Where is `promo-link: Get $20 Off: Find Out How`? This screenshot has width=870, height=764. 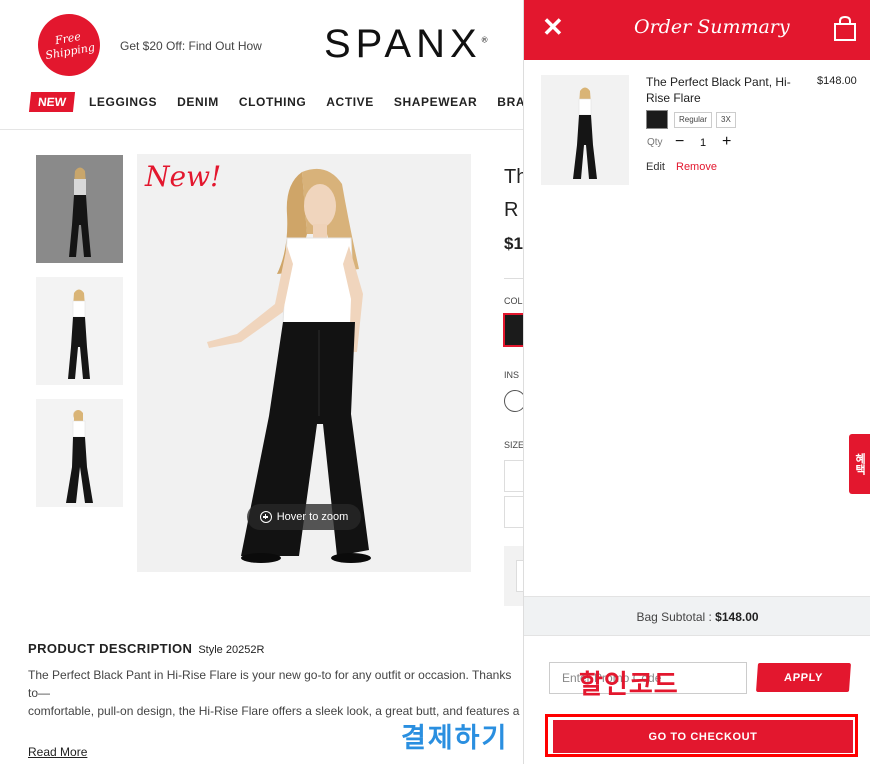
promo-link: Get $20 Off: Find Out How is located at coordinates (191, 46).